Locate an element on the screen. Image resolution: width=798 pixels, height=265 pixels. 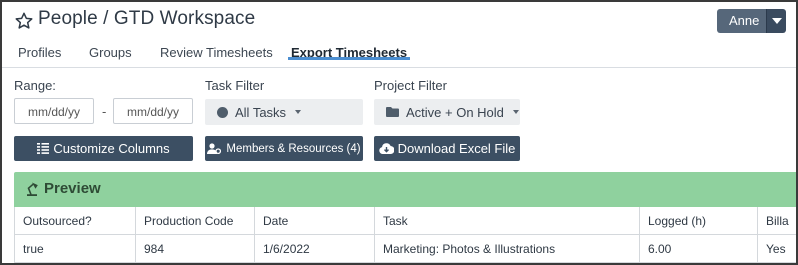
user-name-button: Anne is located at coordinates (741, 21).